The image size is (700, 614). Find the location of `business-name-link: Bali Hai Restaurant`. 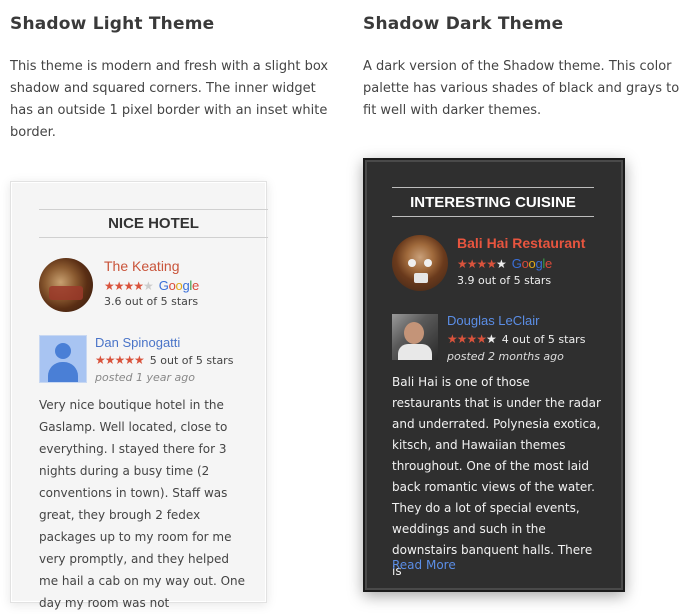

business-name-link: Bali Hai Restaurant is located at coordinates (521, 243).